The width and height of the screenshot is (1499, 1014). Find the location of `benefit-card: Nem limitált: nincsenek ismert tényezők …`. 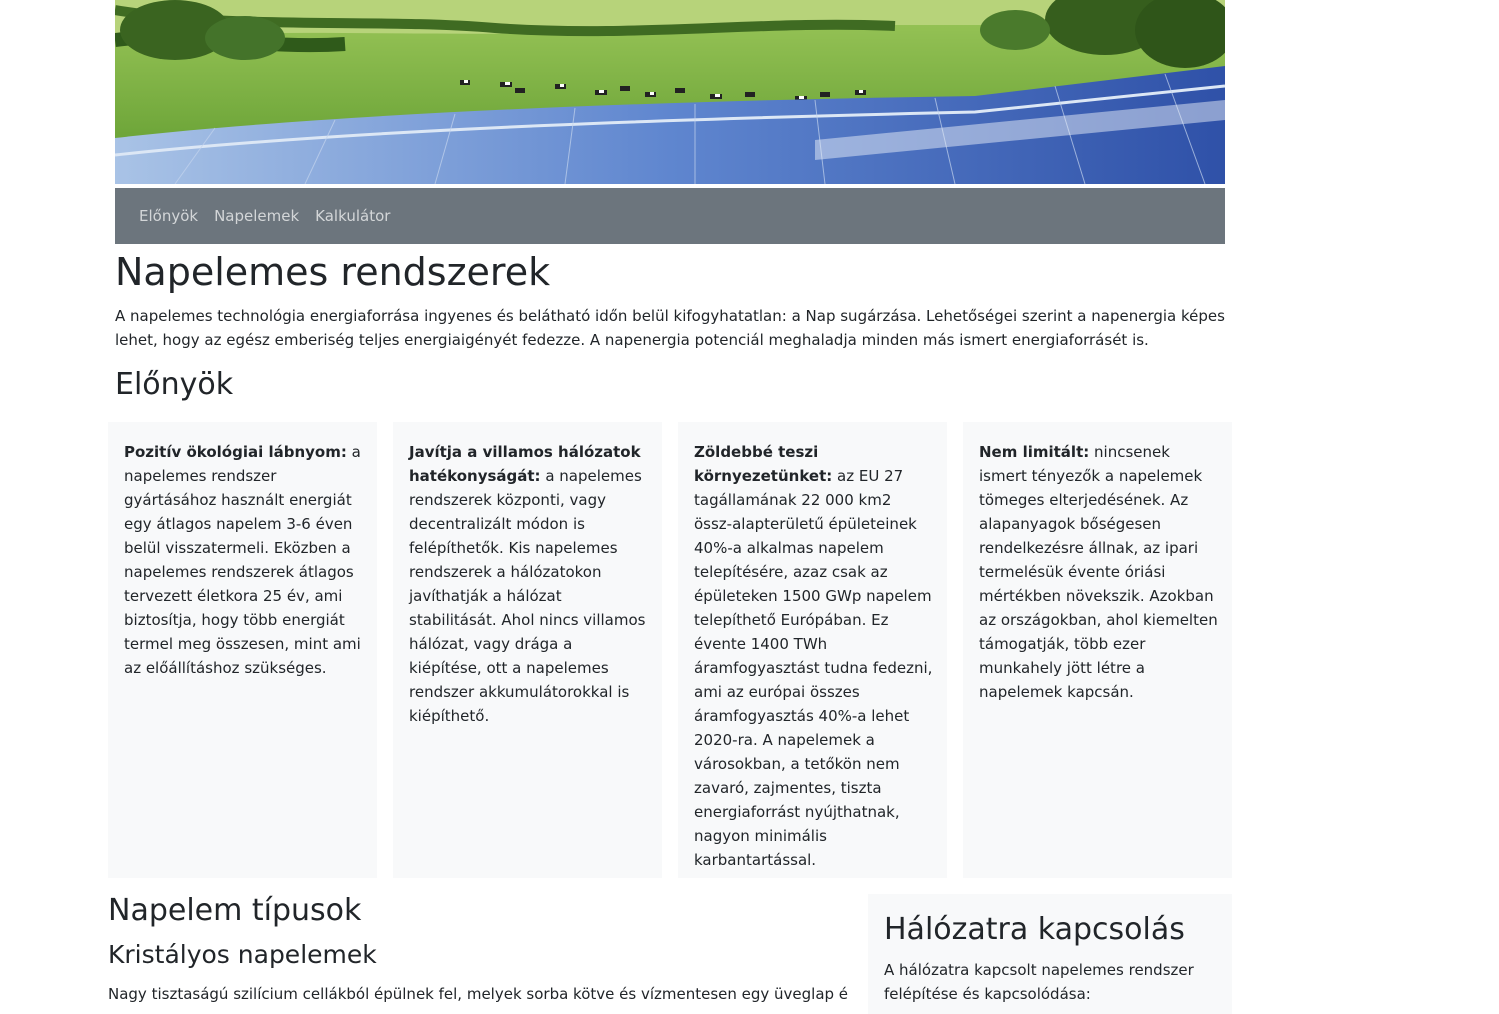

benefit-card: Nem limitált: nincsenek ismert tényezők … is located at coordinates (1097, 650).